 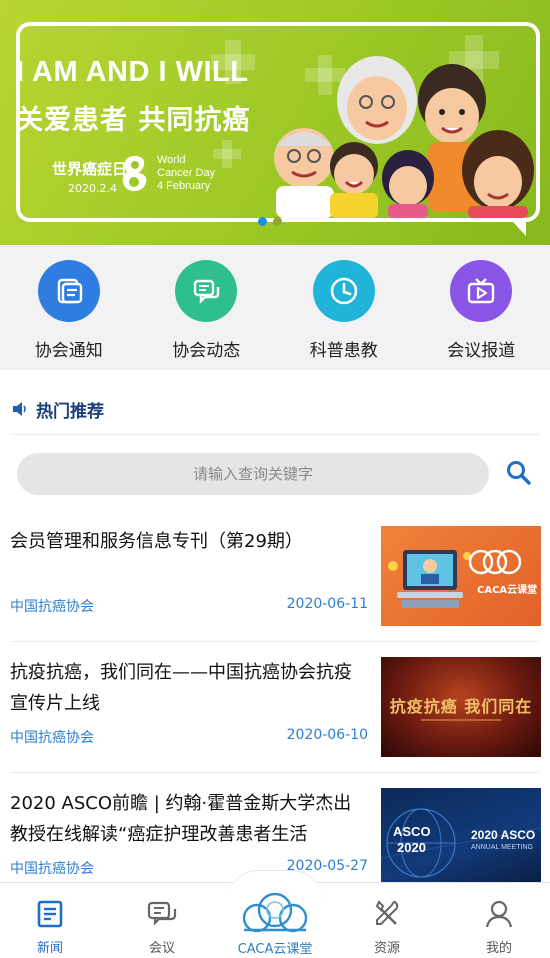 What do you see at coordinates (275, 411) in the screenshot?
I see `hot-recommend-header: 热门推荐` at bounding box center [275, 411].